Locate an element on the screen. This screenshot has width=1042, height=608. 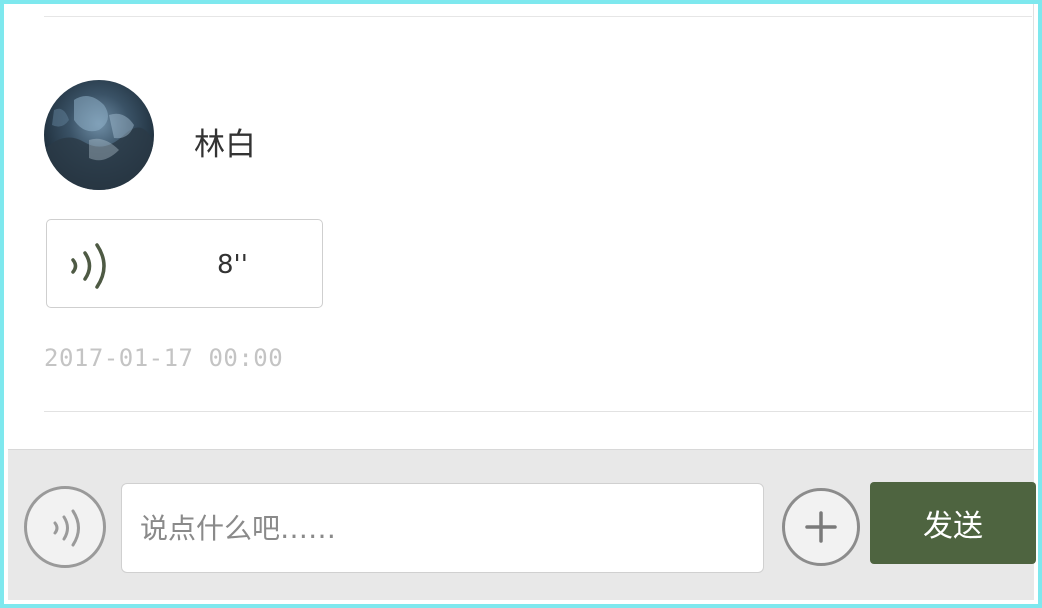
more-options-button is located at coordinates (821, 527).